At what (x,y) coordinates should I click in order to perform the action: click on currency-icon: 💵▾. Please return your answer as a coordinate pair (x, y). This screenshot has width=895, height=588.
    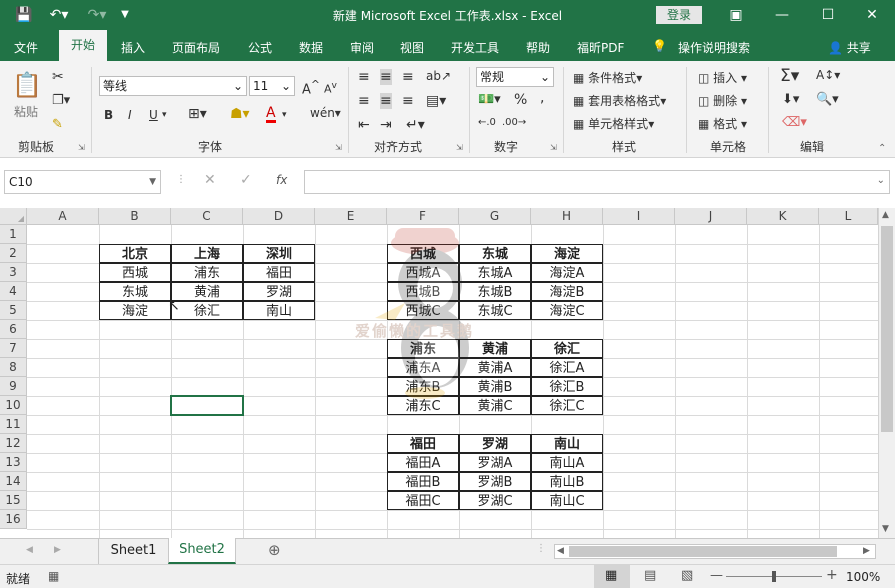
    Looking at the image, I should click on (489, 99).